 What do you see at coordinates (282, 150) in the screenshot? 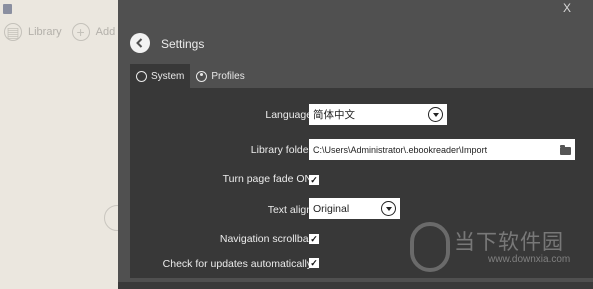
I see `library-folder-label: Library folder:` at bounding box center [282, 150].